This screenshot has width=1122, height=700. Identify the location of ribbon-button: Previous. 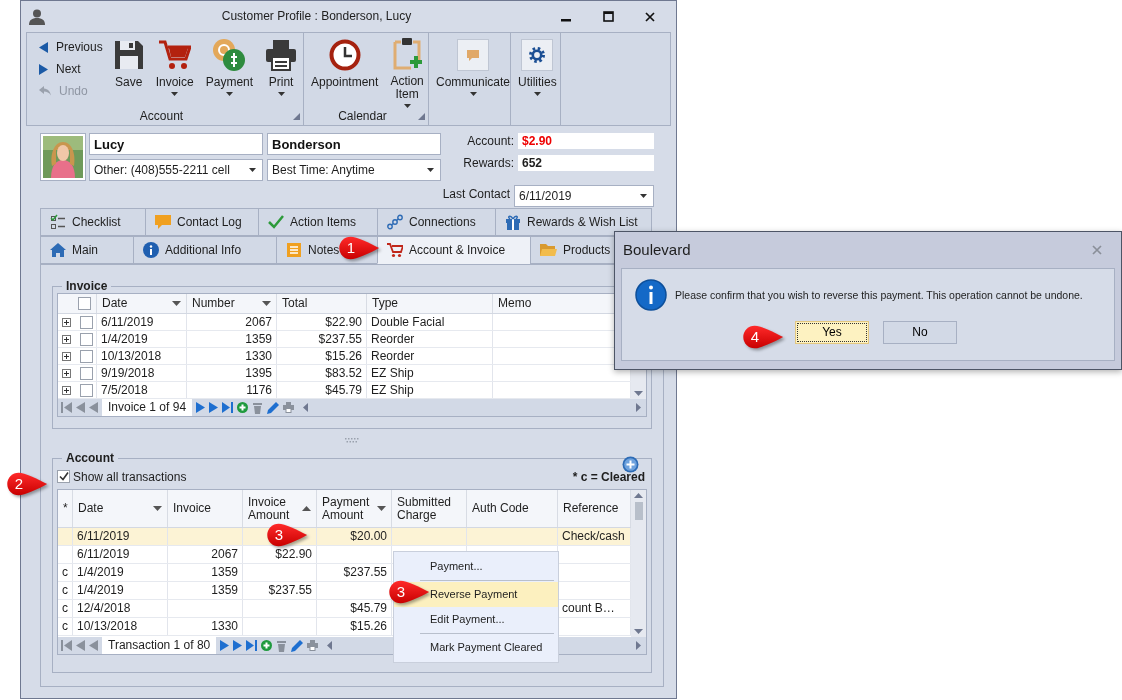
(68, 47).